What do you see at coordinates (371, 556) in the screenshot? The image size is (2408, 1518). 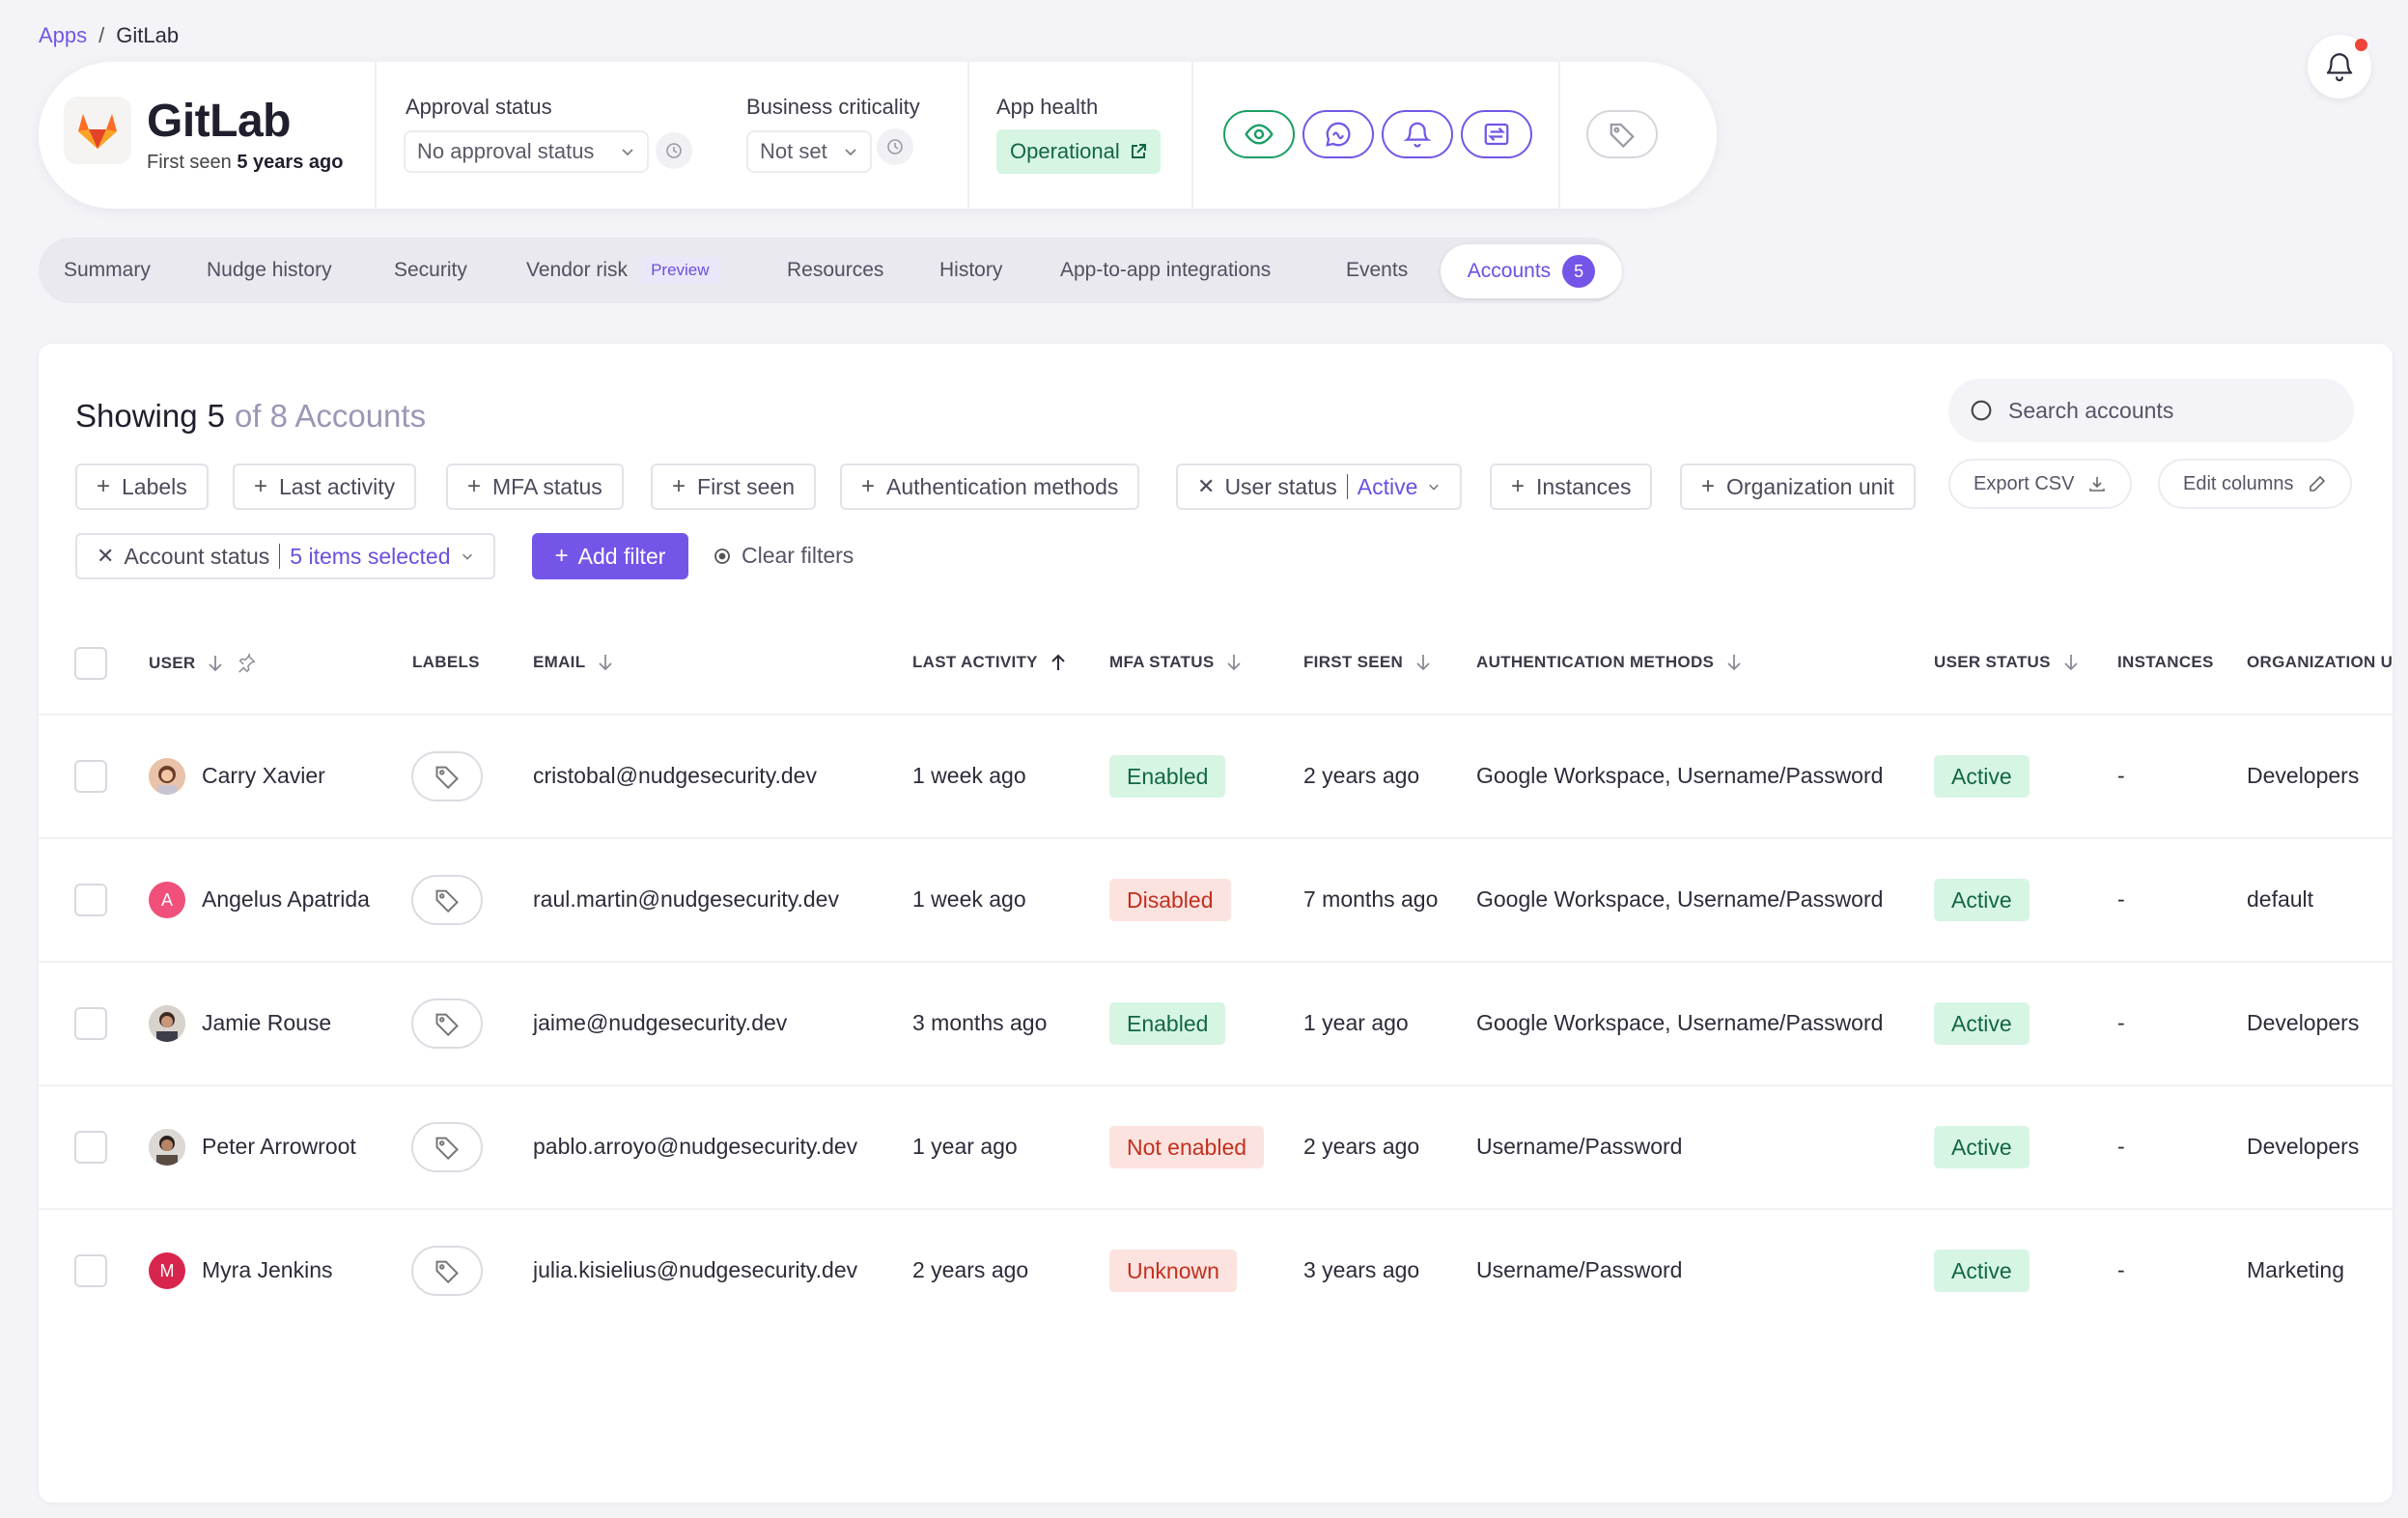 I see `filter-account-status-value: 5 items selected` at bounding box center [371, 556].